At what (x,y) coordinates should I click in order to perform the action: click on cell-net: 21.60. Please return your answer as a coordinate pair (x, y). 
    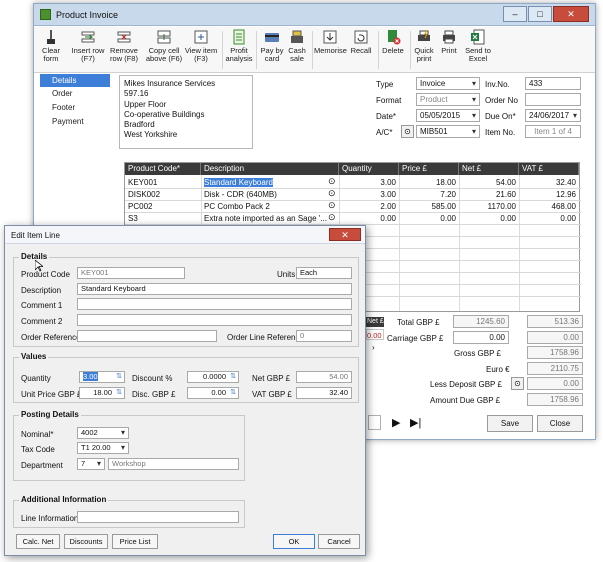
    Looking at the image, I should click on (489, 194).